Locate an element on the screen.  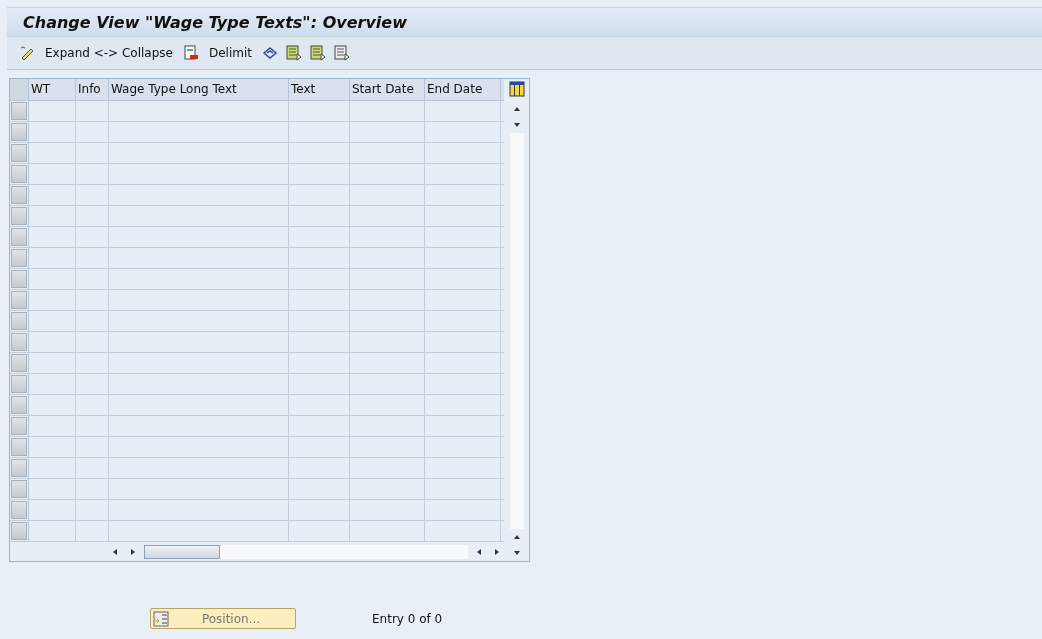
select-all-corner is located at coordinates (19, 89).